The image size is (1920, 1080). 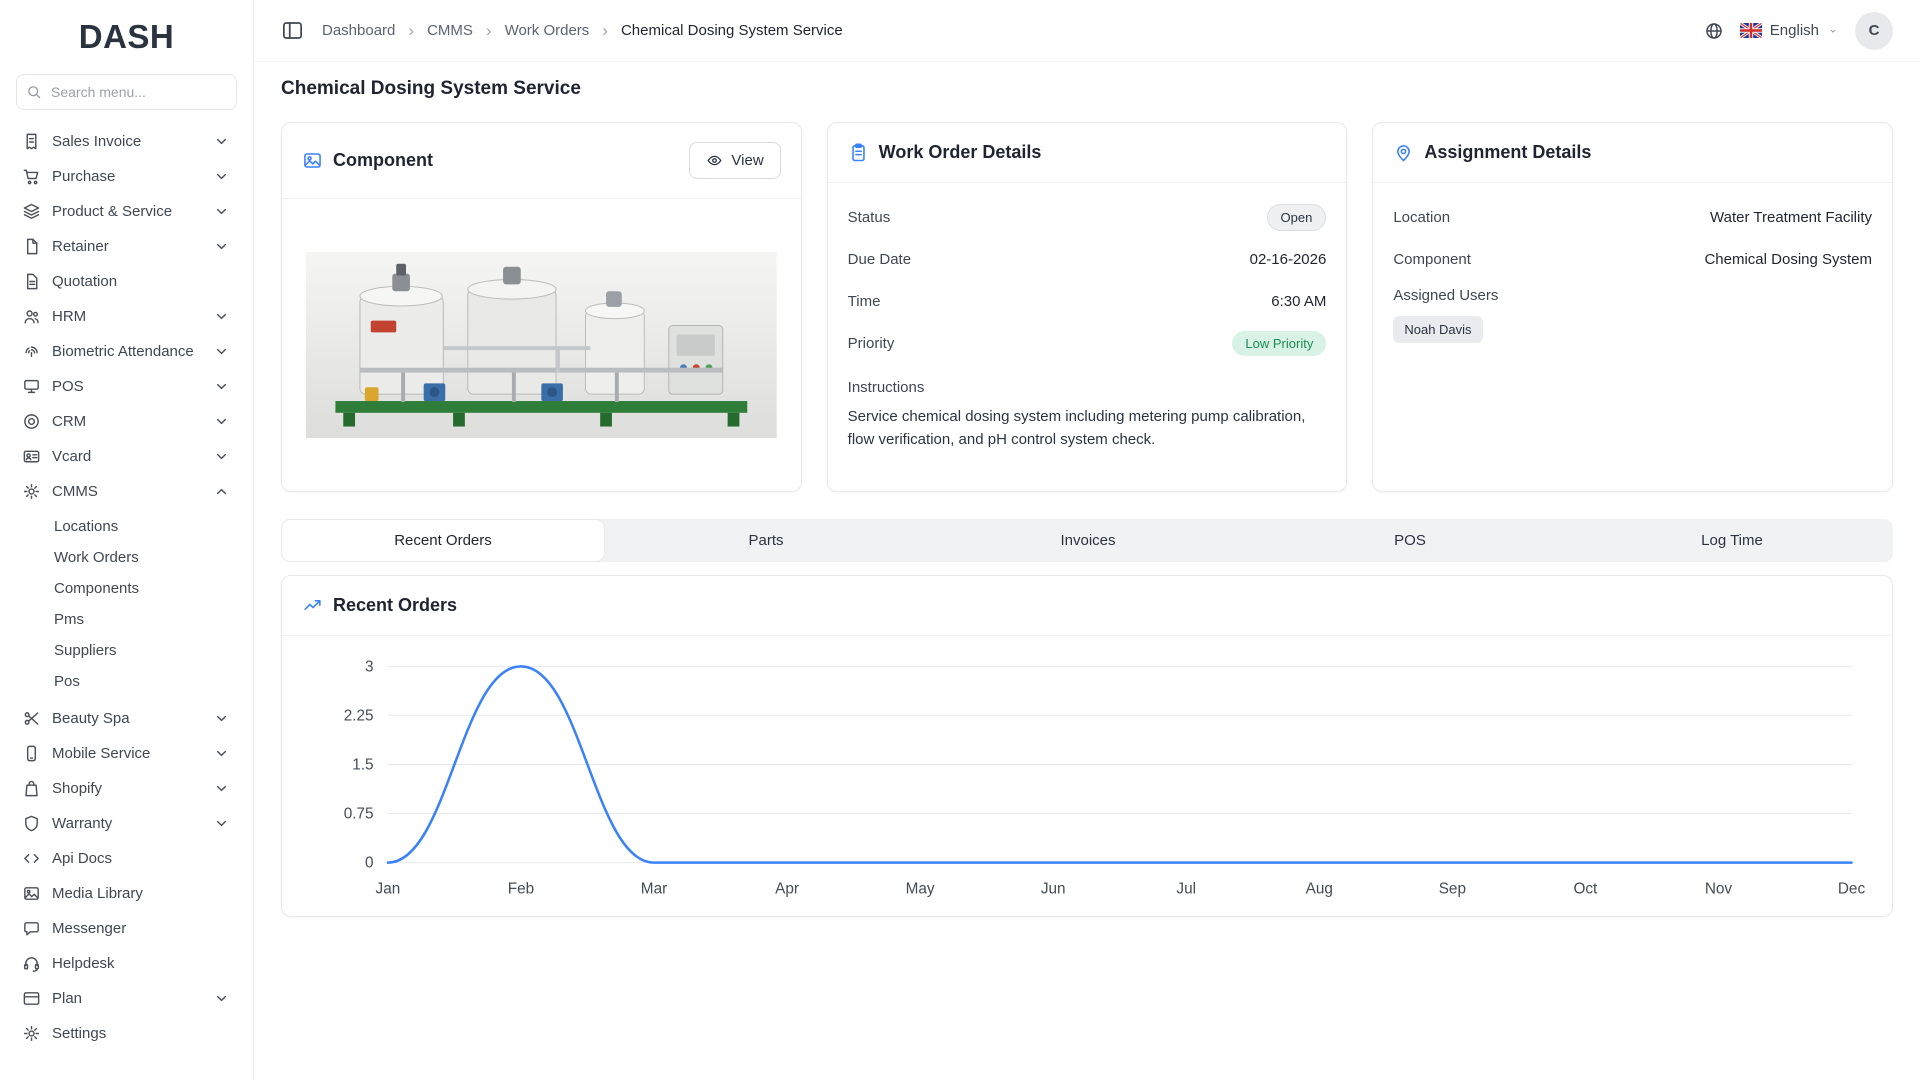 I want to click on beauty-spa-icon, so click(x=31, y=718).